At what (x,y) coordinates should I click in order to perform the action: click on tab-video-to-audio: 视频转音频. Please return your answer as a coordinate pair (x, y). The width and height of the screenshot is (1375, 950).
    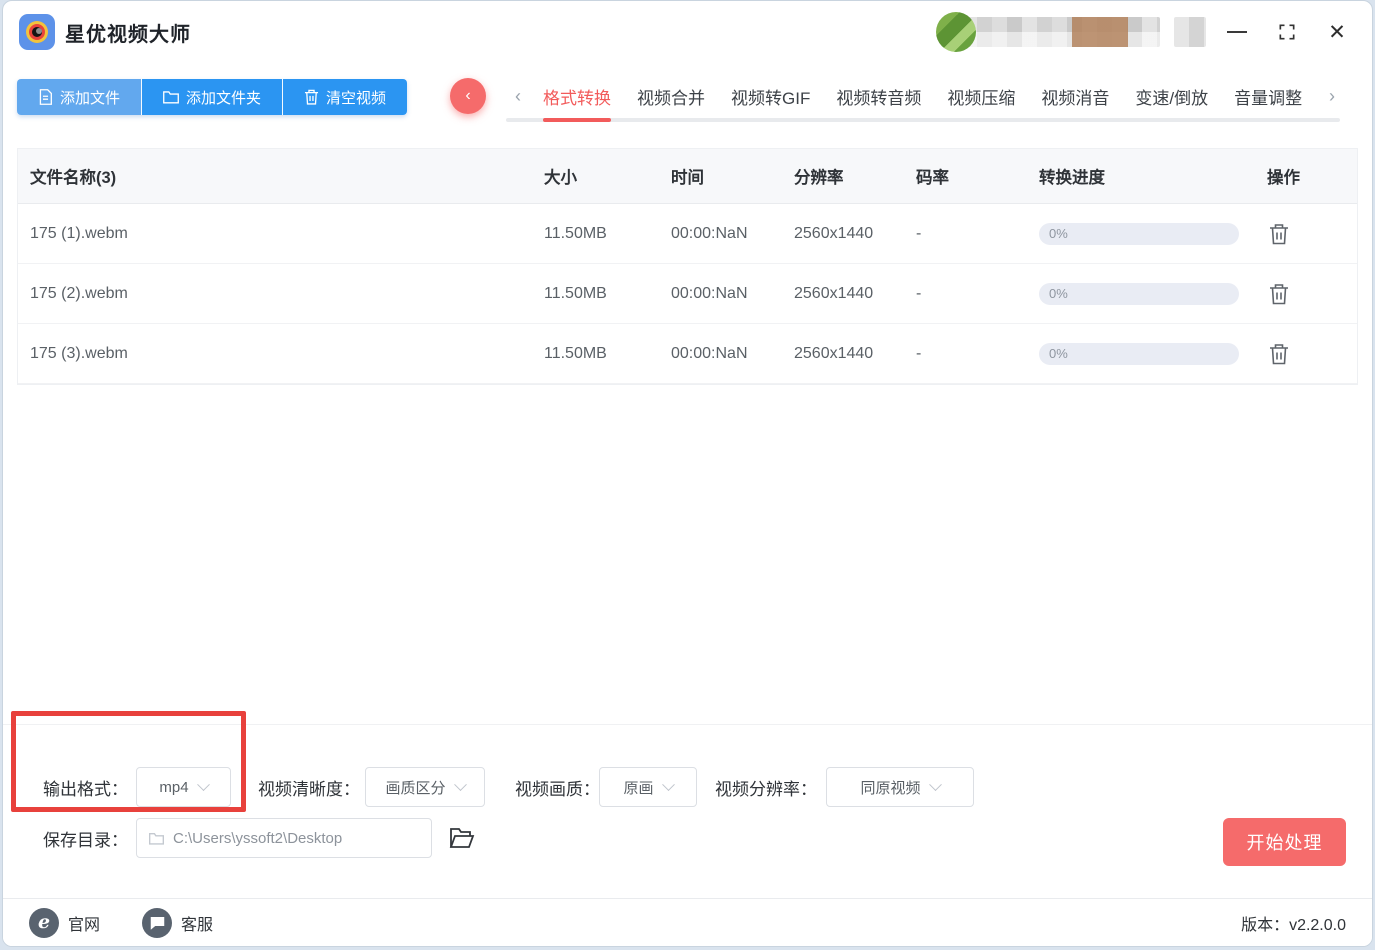
    Looking at the image, I should click on (878, 96).